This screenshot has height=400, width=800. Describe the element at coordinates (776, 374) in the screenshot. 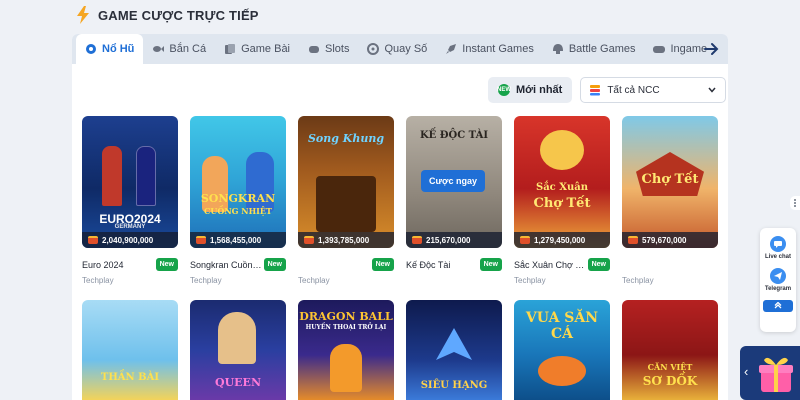

I see `gift-icon` at that location.